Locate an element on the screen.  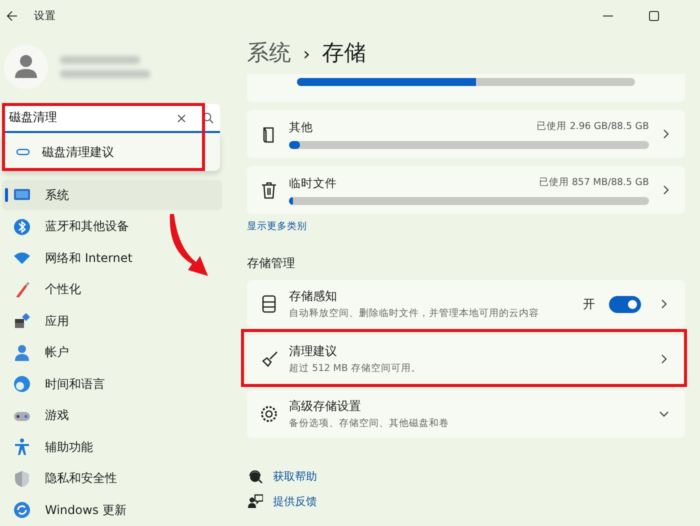
nav-item: 时间和语言 is located at coordinates (112, 384).